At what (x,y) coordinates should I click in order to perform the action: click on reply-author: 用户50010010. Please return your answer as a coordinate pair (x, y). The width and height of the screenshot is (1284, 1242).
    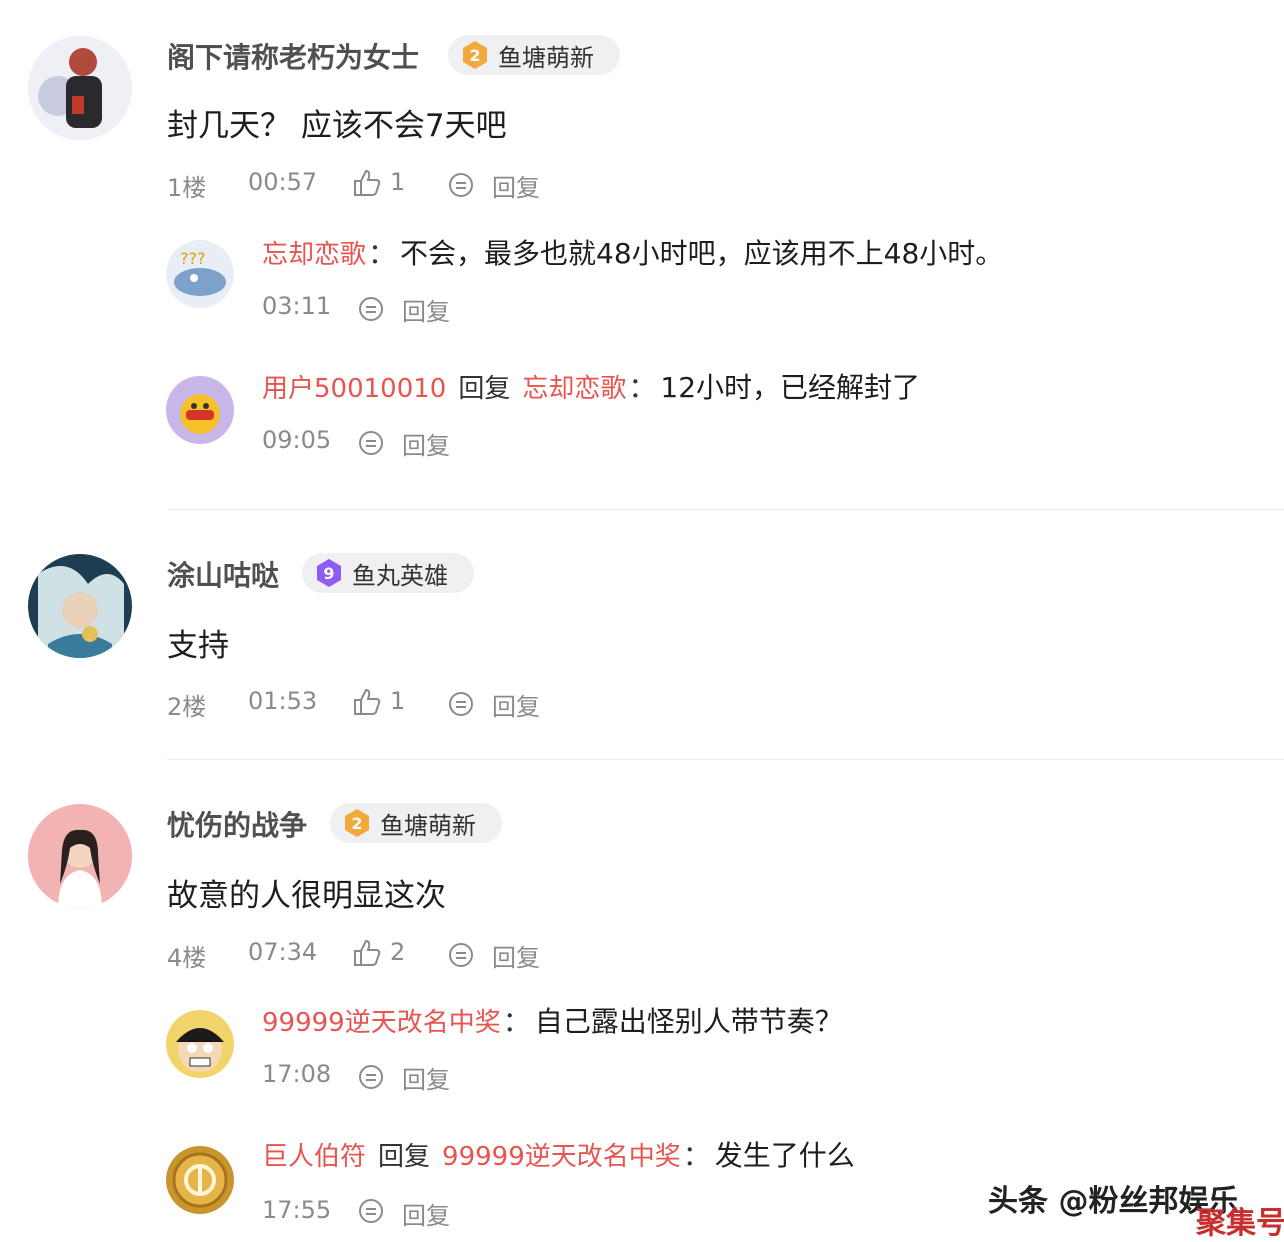
    Looking at the image, I should click on (354, 386).